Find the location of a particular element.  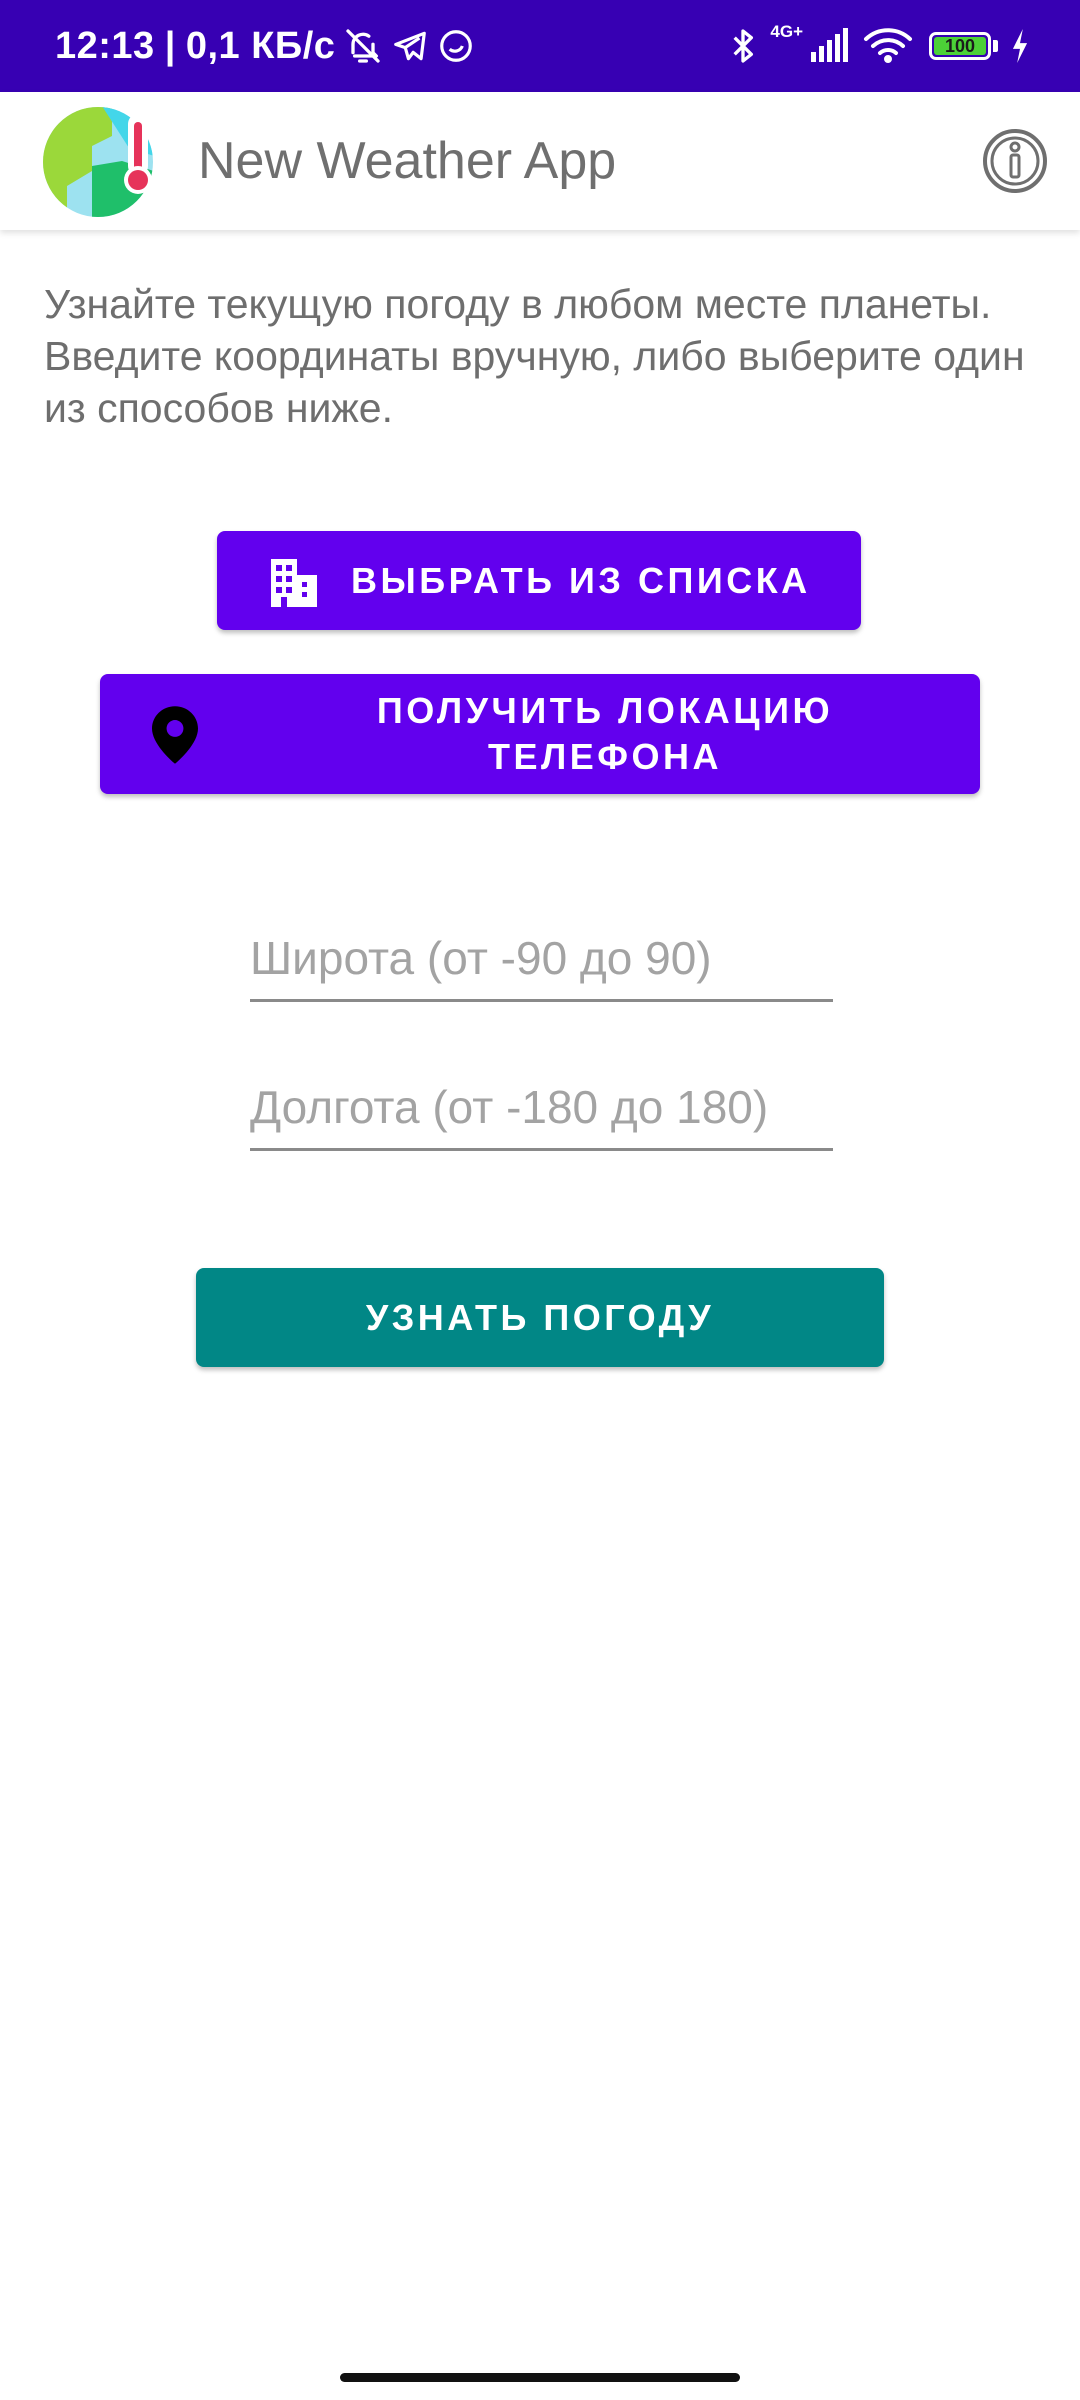

wifi-icon is located at coordinates (888, 46).